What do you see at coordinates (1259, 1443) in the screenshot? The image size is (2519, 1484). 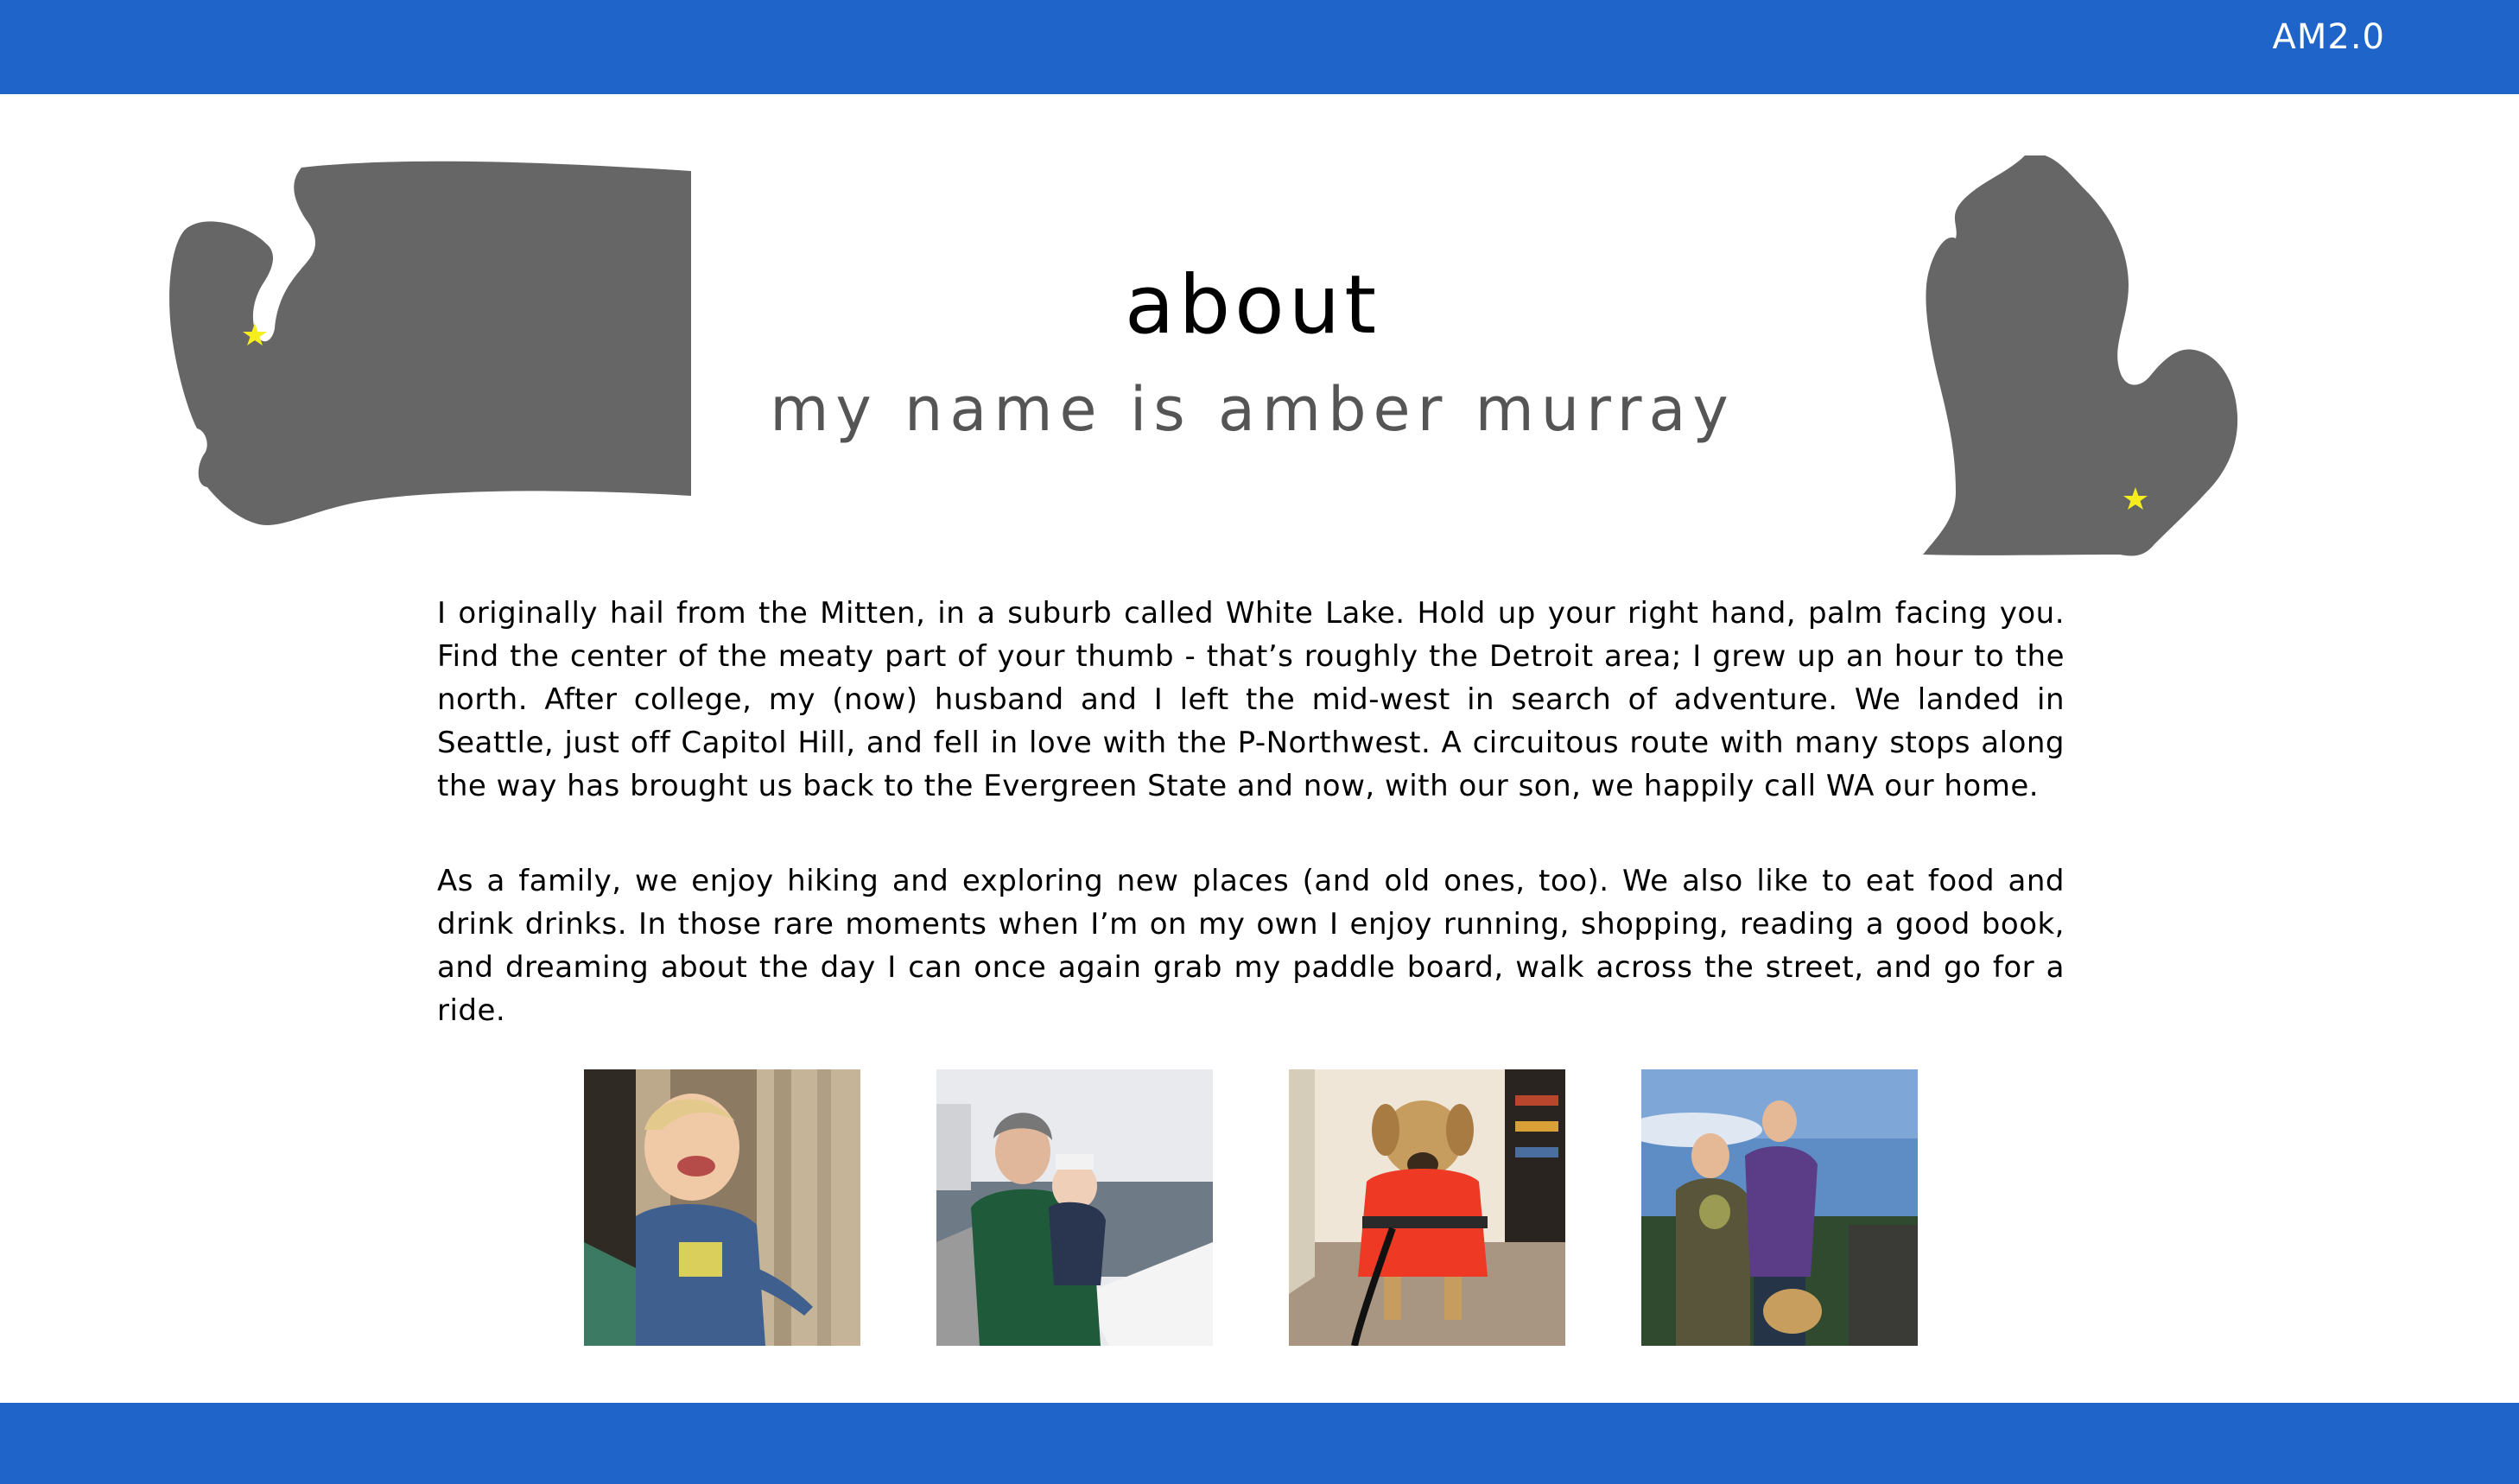 I see `footer-bar` at bounding box center [1259, 1443].